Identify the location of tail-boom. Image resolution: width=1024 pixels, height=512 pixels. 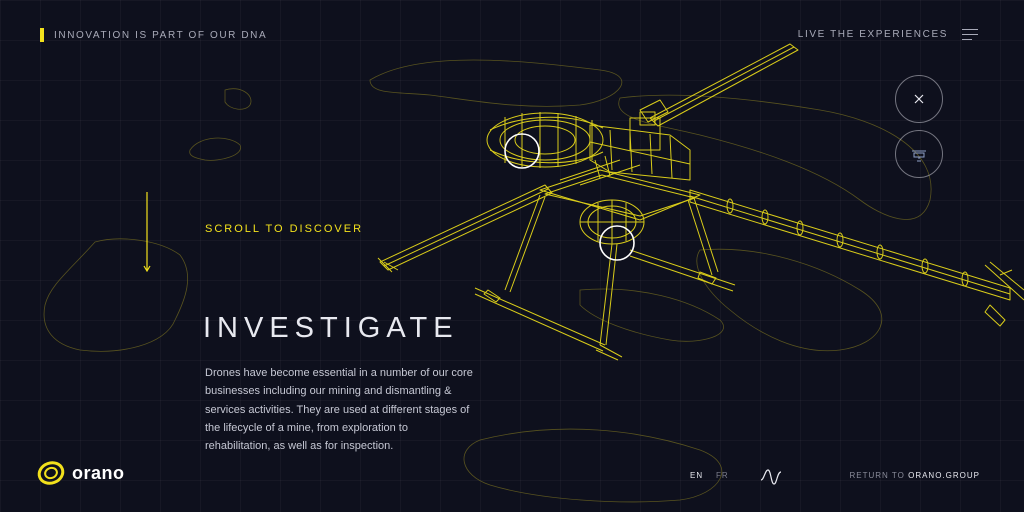
(856, 258).